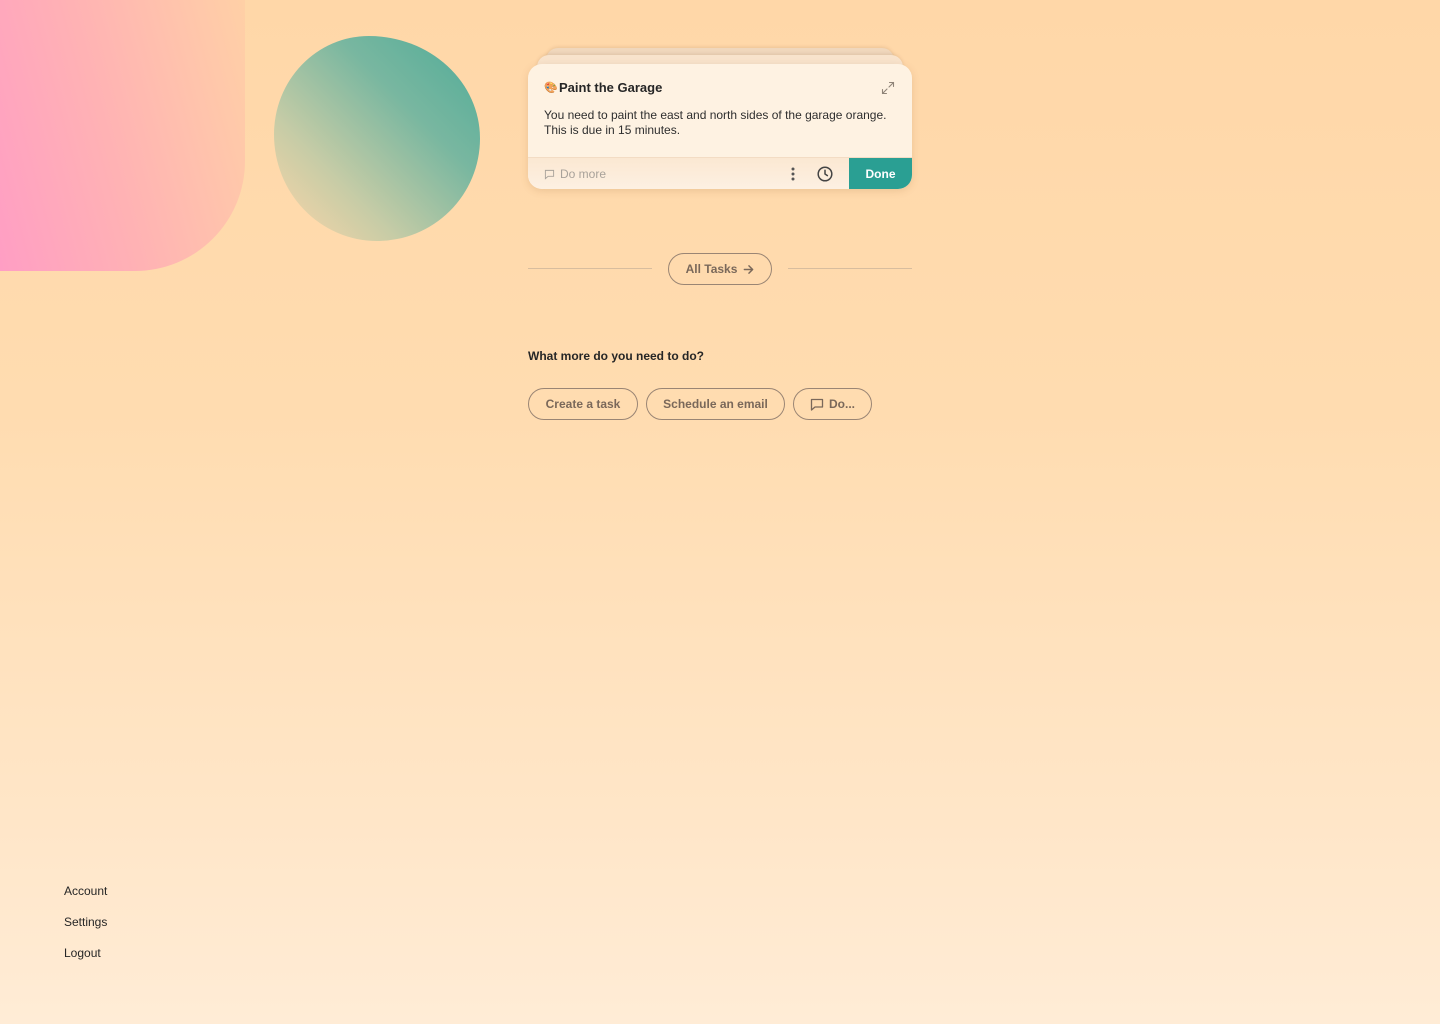  I want to click on account-nav: Account Settings Logout, so click(85, 930).